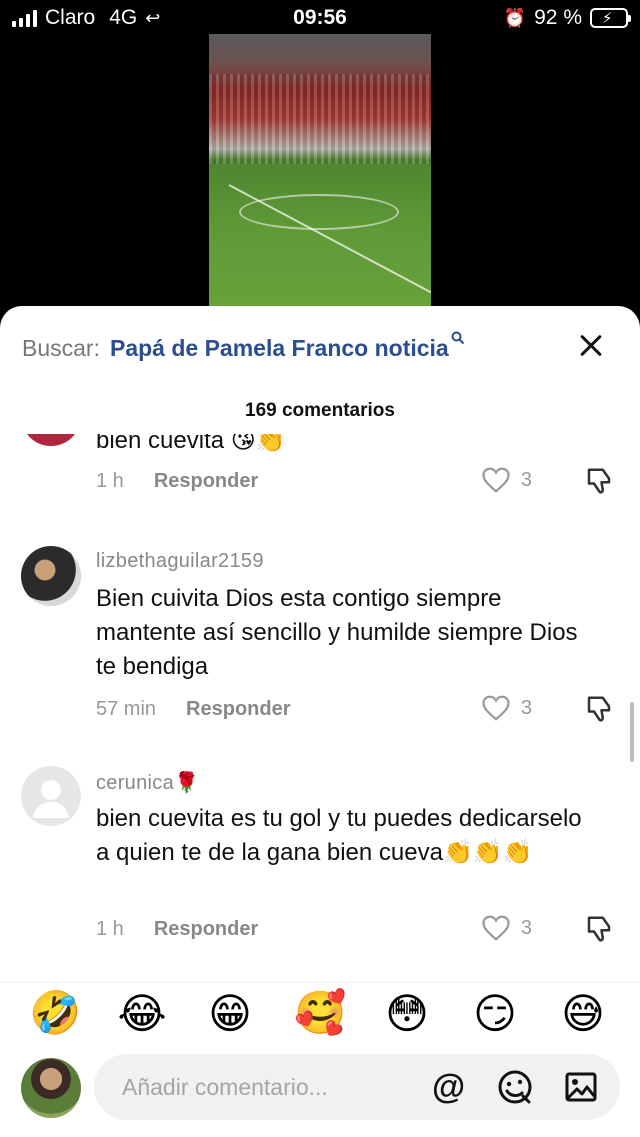 This screenshot has width=640, height=1137. Describe the element at coordinates (55, 1013) in the screenshot. I see `emoji-button: 🤣` at that location.